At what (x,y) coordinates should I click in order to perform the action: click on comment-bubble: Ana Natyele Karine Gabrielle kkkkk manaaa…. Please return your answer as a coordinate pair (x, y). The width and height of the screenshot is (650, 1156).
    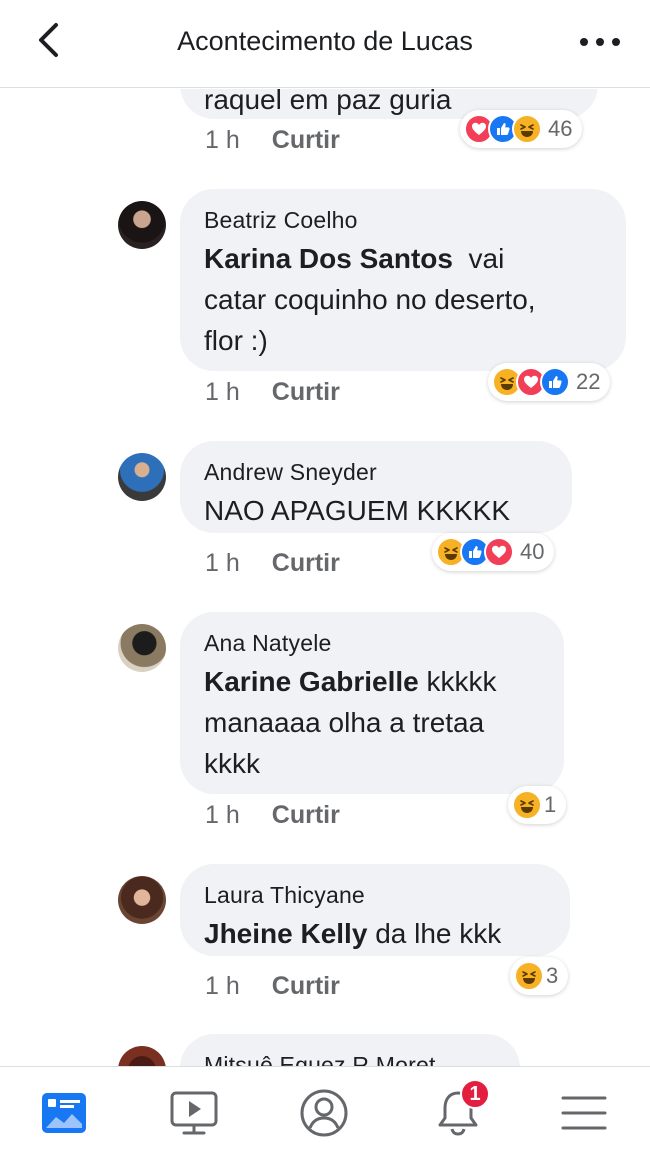
    Looking at the image, I should click on (372, 703).